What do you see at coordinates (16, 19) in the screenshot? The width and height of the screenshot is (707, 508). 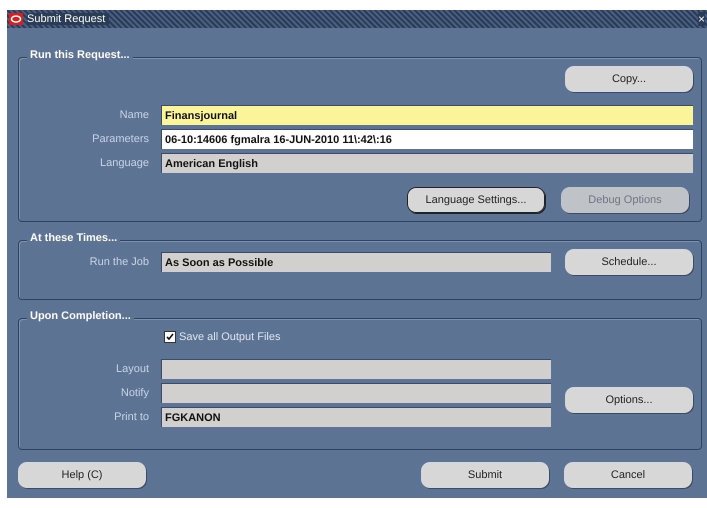 I see `app-icon` at bounding box center [16, 19].